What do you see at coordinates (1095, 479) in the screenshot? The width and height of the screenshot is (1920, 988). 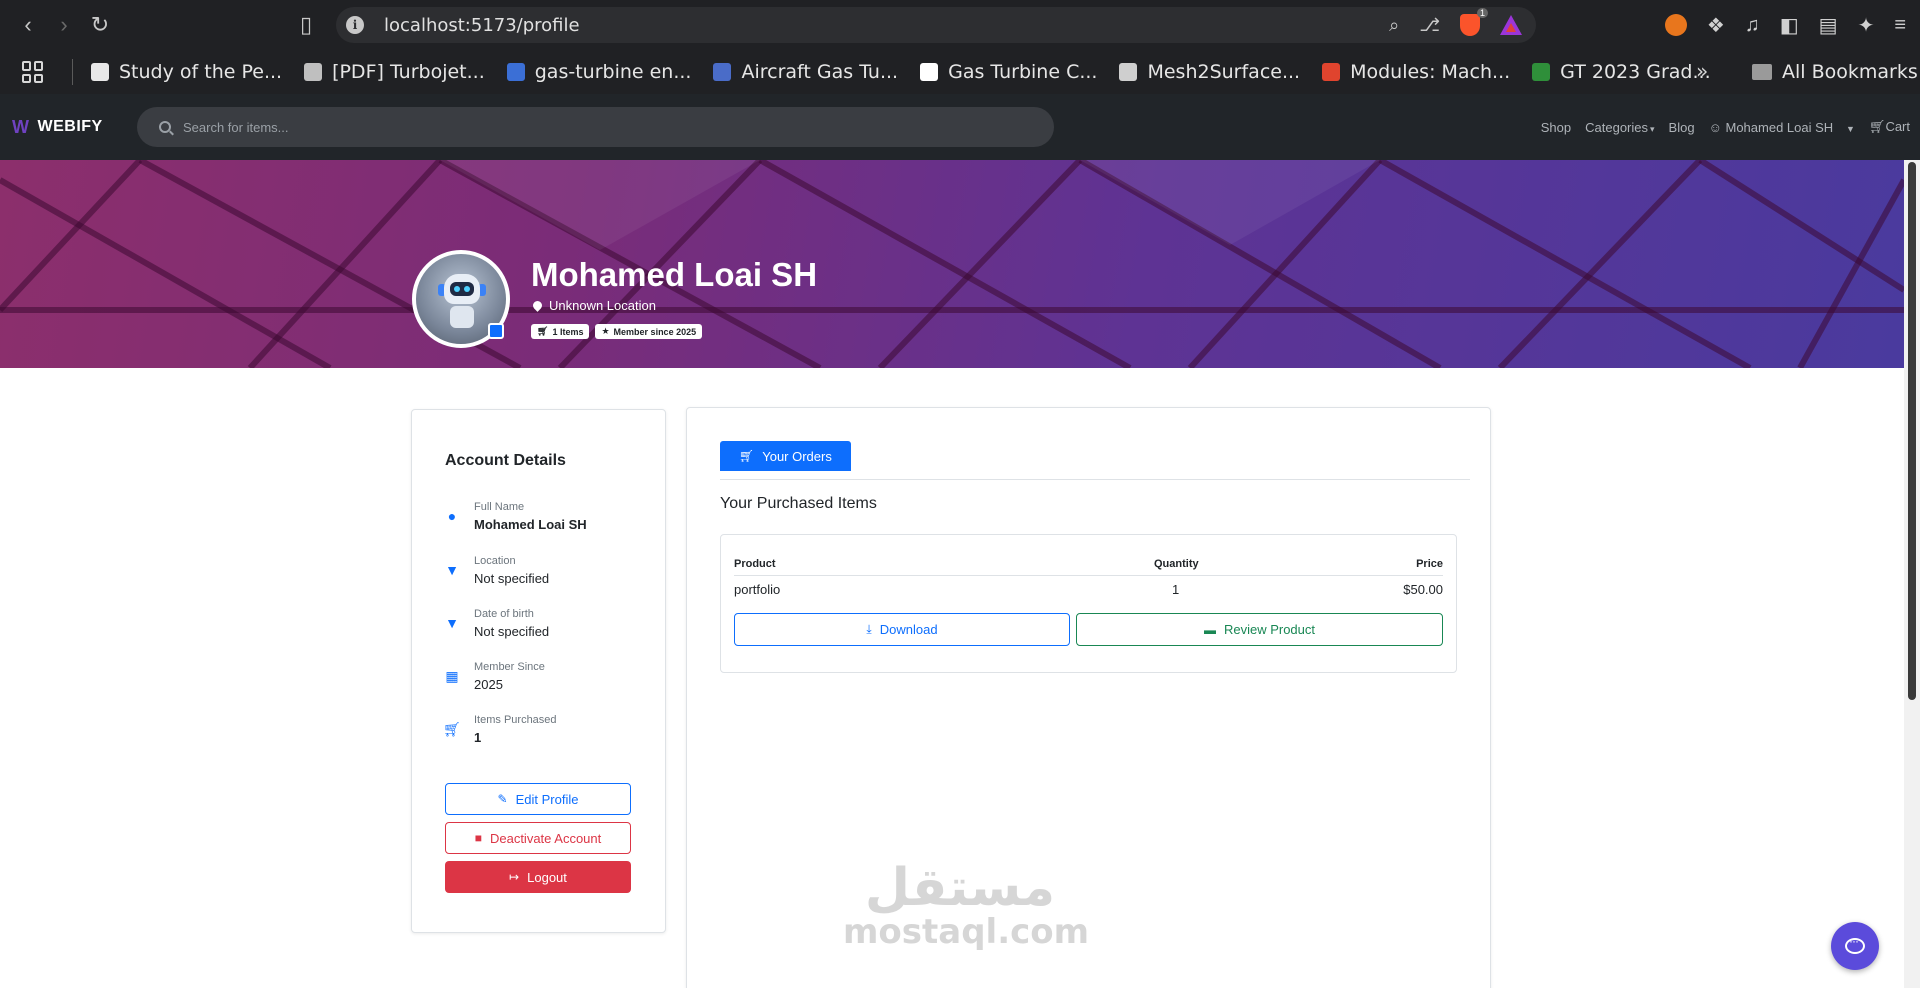 I see `tab-divider` at bounding box center [1095, 479].